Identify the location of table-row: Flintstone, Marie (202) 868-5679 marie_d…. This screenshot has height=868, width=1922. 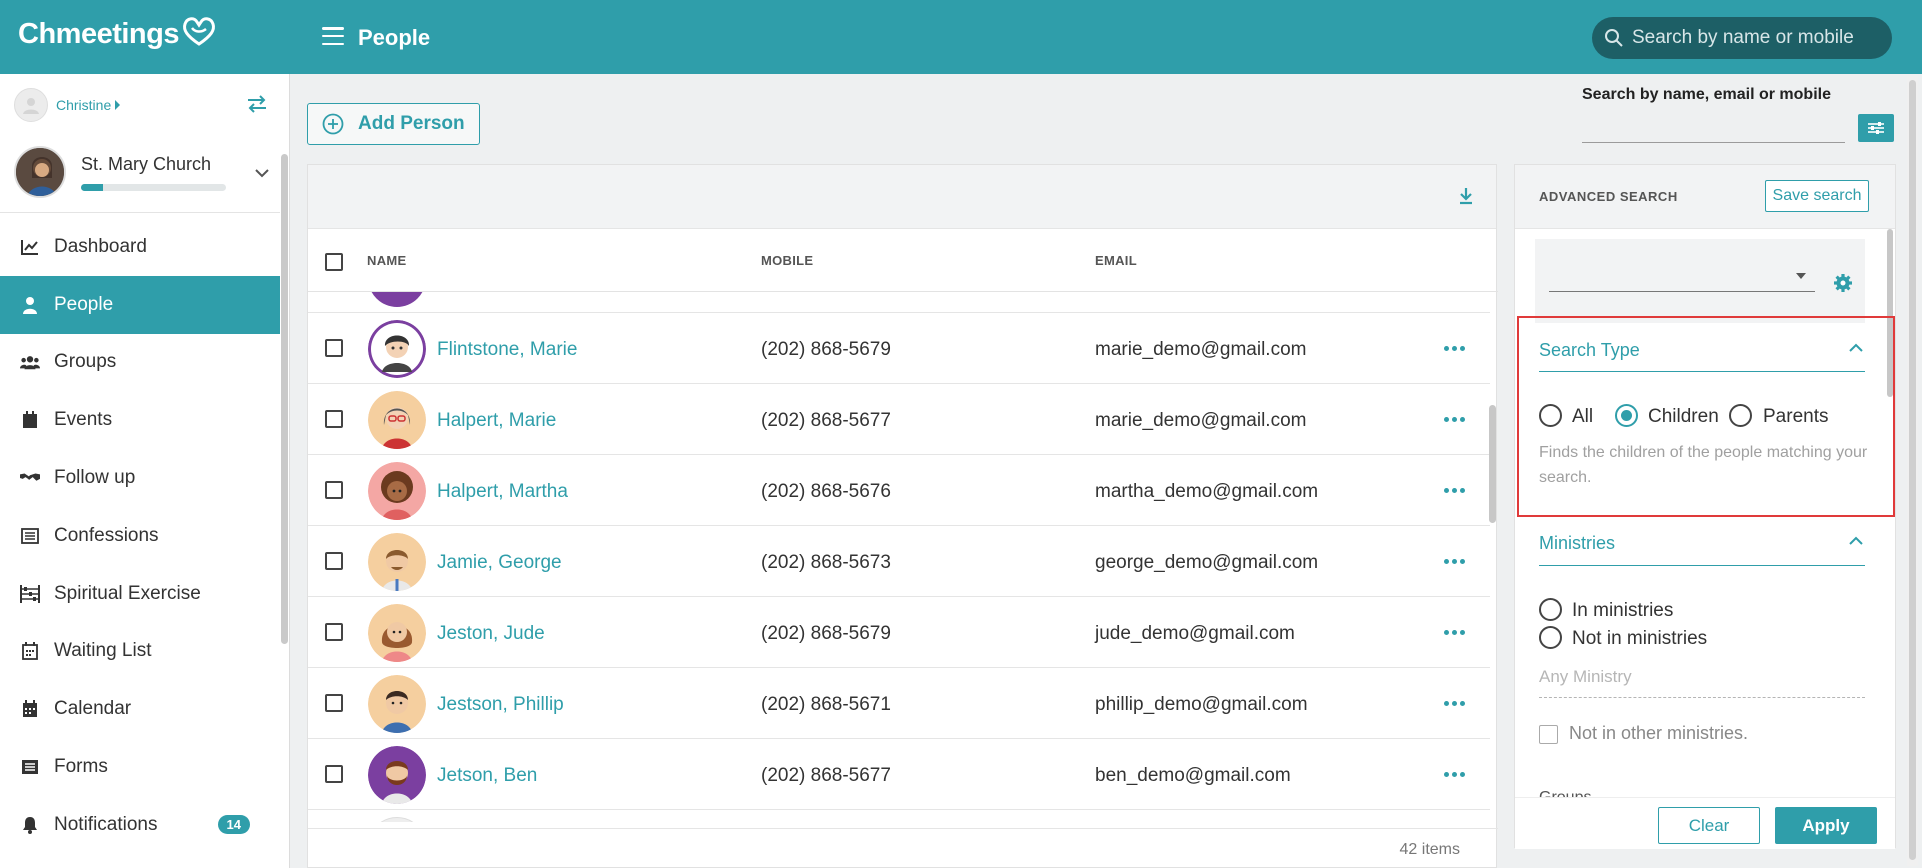
(899, 348).